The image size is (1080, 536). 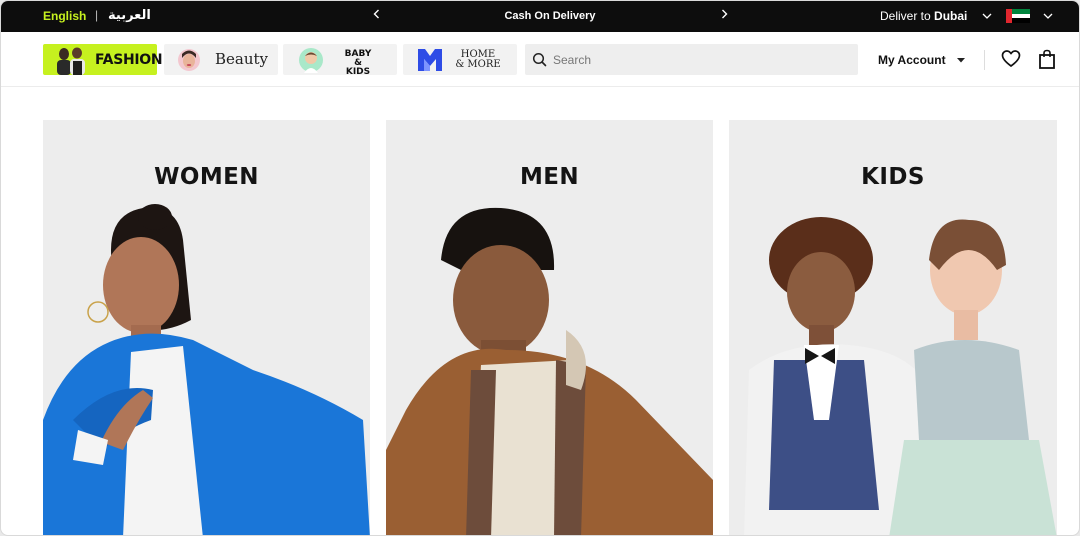 I want to click on store-tab-label: HOME & MORE, so click(x=478, y=60).